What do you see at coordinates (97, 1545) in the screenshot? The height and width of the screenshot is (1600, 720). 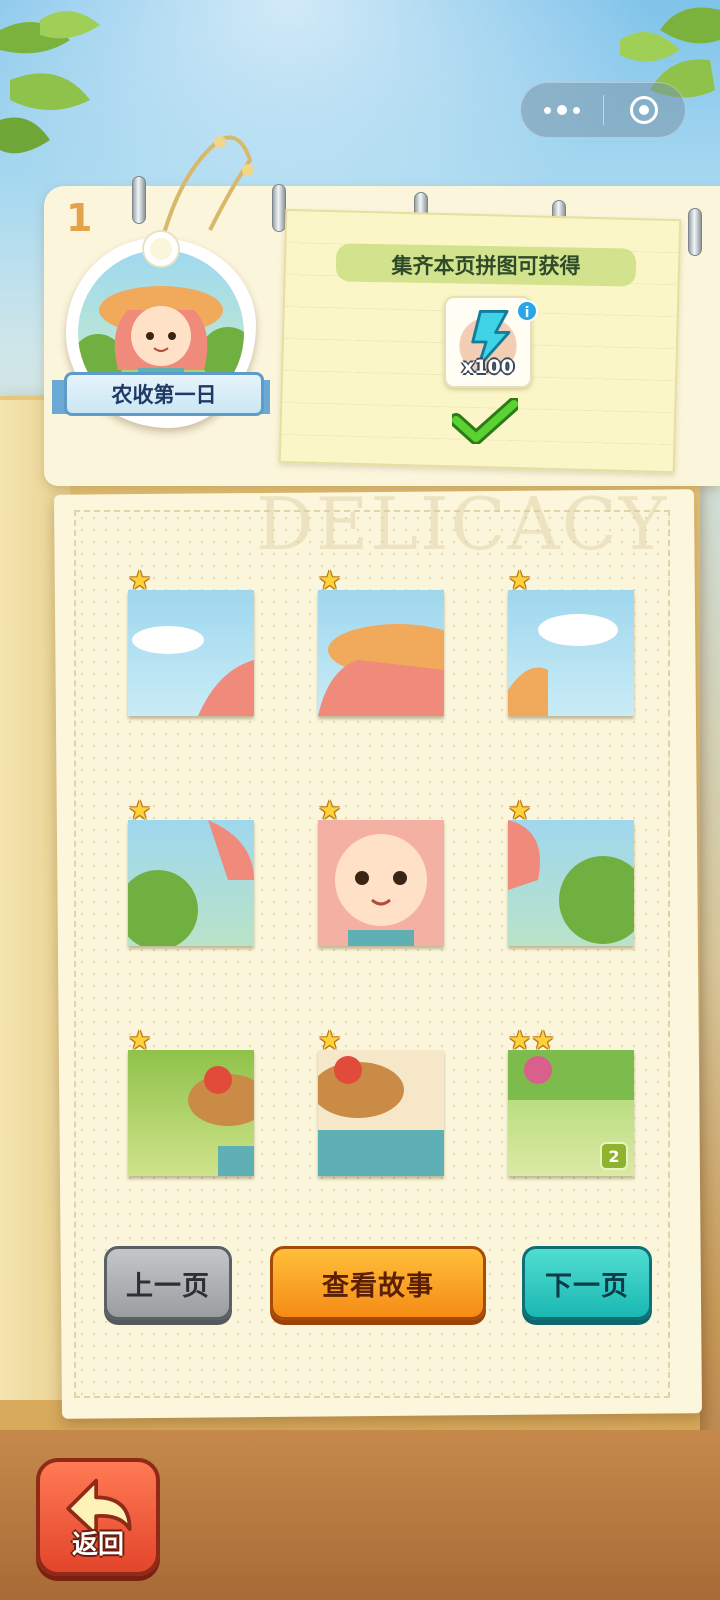 I see `back-label: 返回` at bounding box center [97, 1545].